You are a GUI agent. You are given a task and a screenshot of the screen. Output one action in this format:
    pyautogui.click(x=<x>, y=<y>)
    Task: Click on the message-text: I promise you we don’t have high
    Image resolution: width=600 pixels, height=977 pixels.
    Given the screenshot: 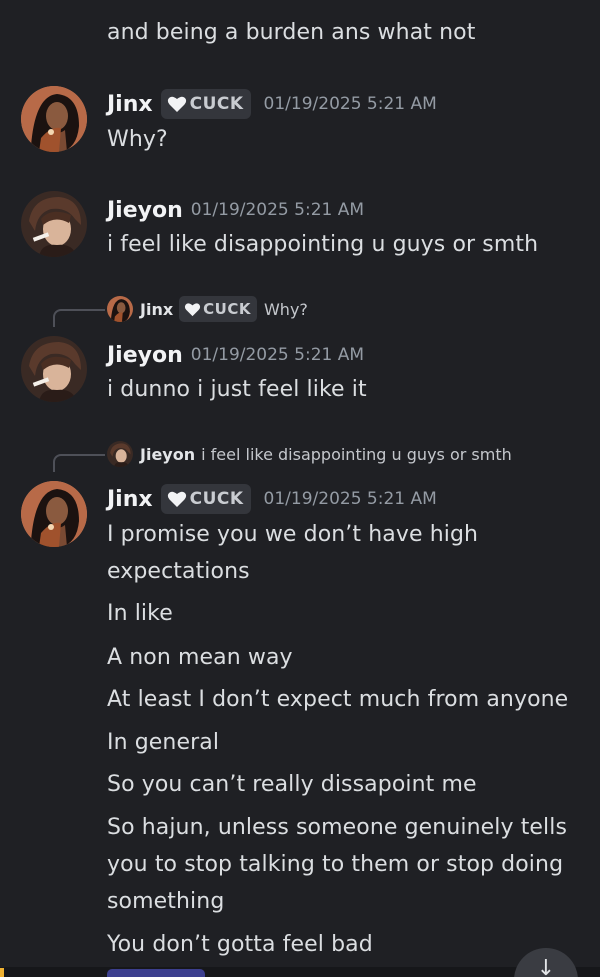 What is the action you would take?
    pyautogui.click(x=293, y=534)
    